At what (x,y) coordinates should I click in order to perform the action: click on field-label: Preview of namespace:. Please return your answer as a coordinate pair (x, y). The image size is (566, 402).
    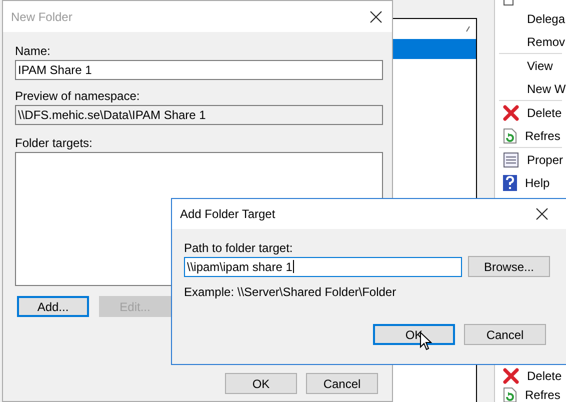
    Looking at the image, I should click on (78, 96).